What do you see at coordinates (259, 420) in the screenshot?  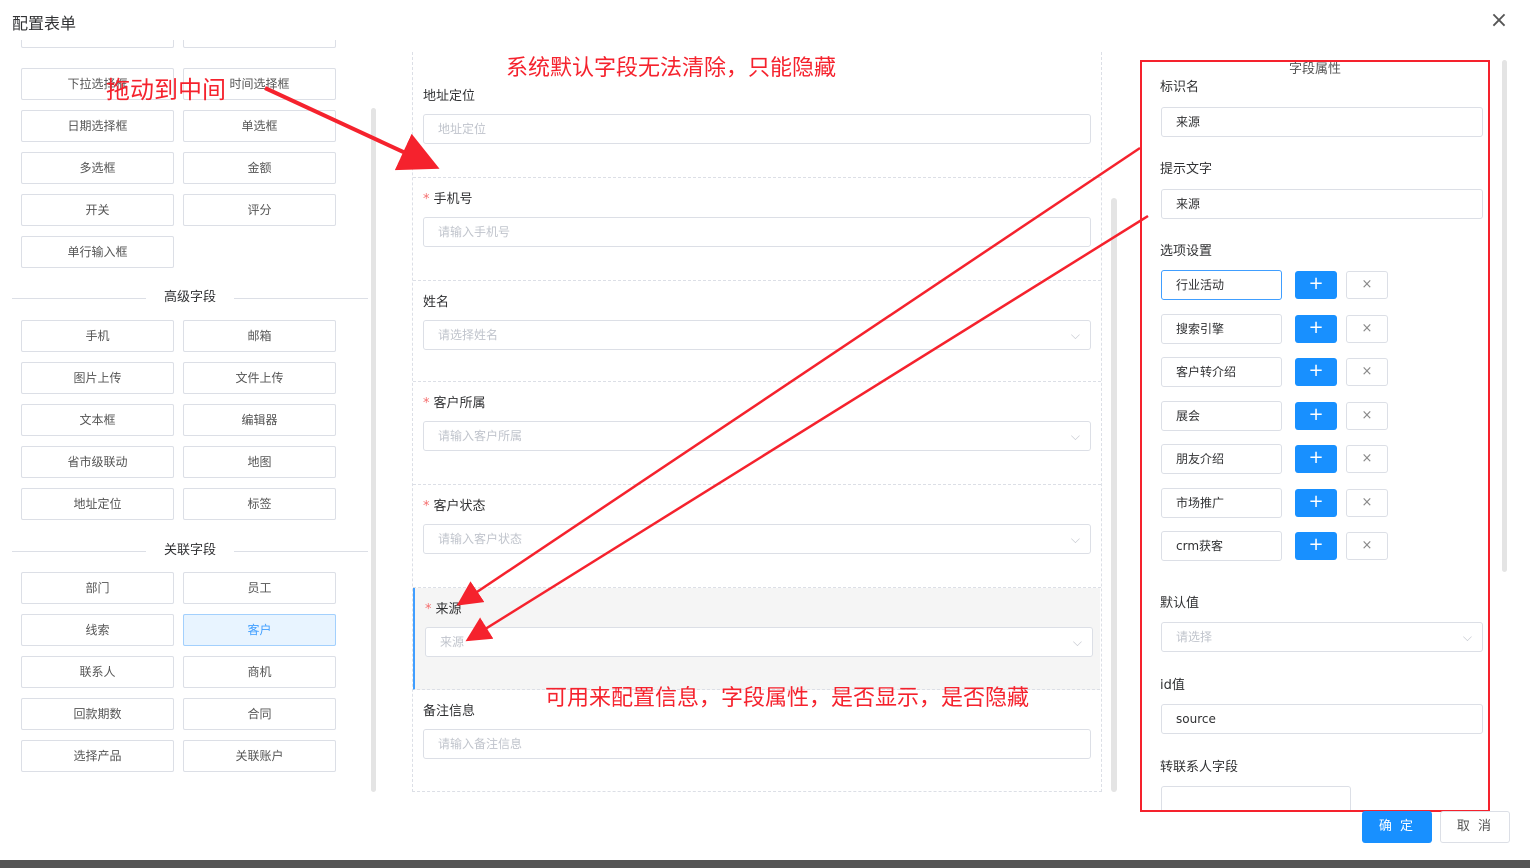 I see `palette-item-advanced: 编辑器` at bounding box center [259, 420].